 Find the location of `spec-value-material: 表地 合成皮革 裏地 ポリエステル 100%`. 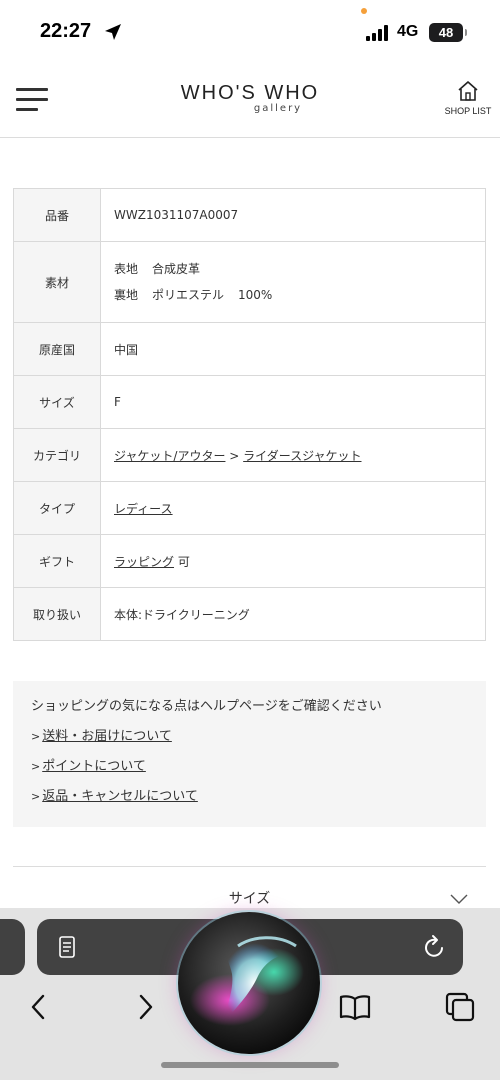

spec-value-material: 表地 合成皮革 裏地 ポリエステル 100% is located at coordinates (293, 282).